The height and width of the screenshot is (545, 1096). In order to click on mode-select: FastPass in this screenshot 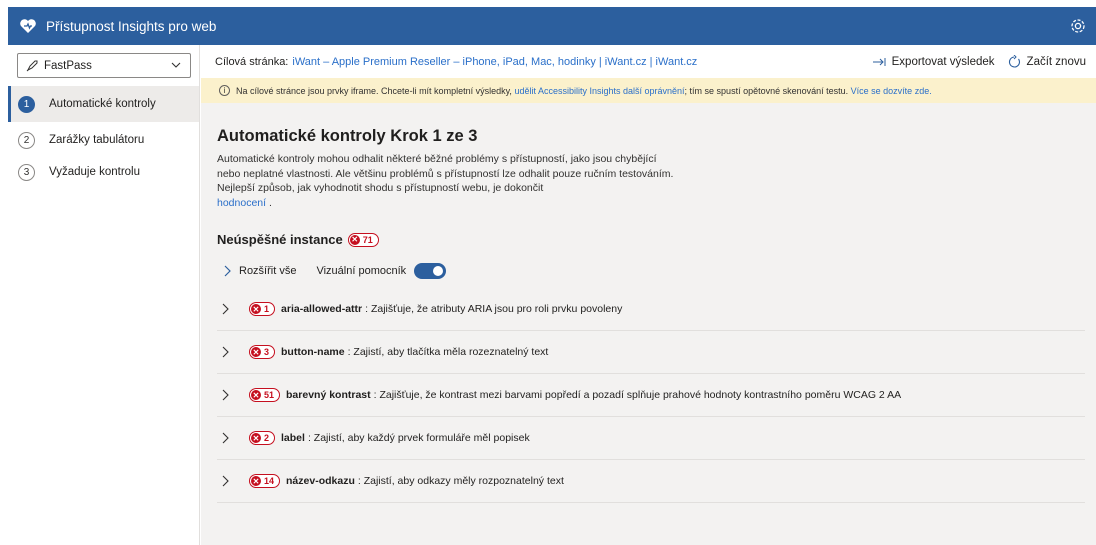, I will do `click(104, 65)`.